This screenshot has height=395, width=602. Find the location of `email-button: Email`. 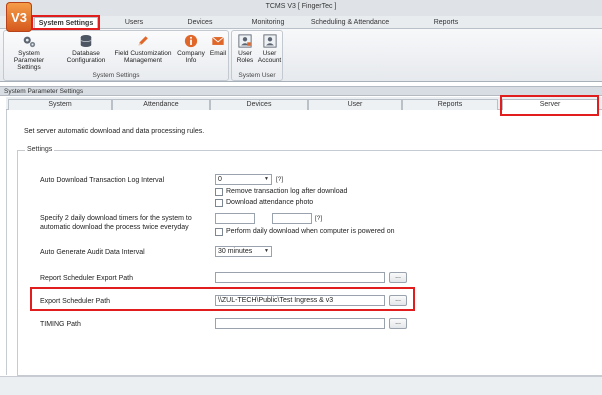

email-button: Email is located at coordinates (218, 45).